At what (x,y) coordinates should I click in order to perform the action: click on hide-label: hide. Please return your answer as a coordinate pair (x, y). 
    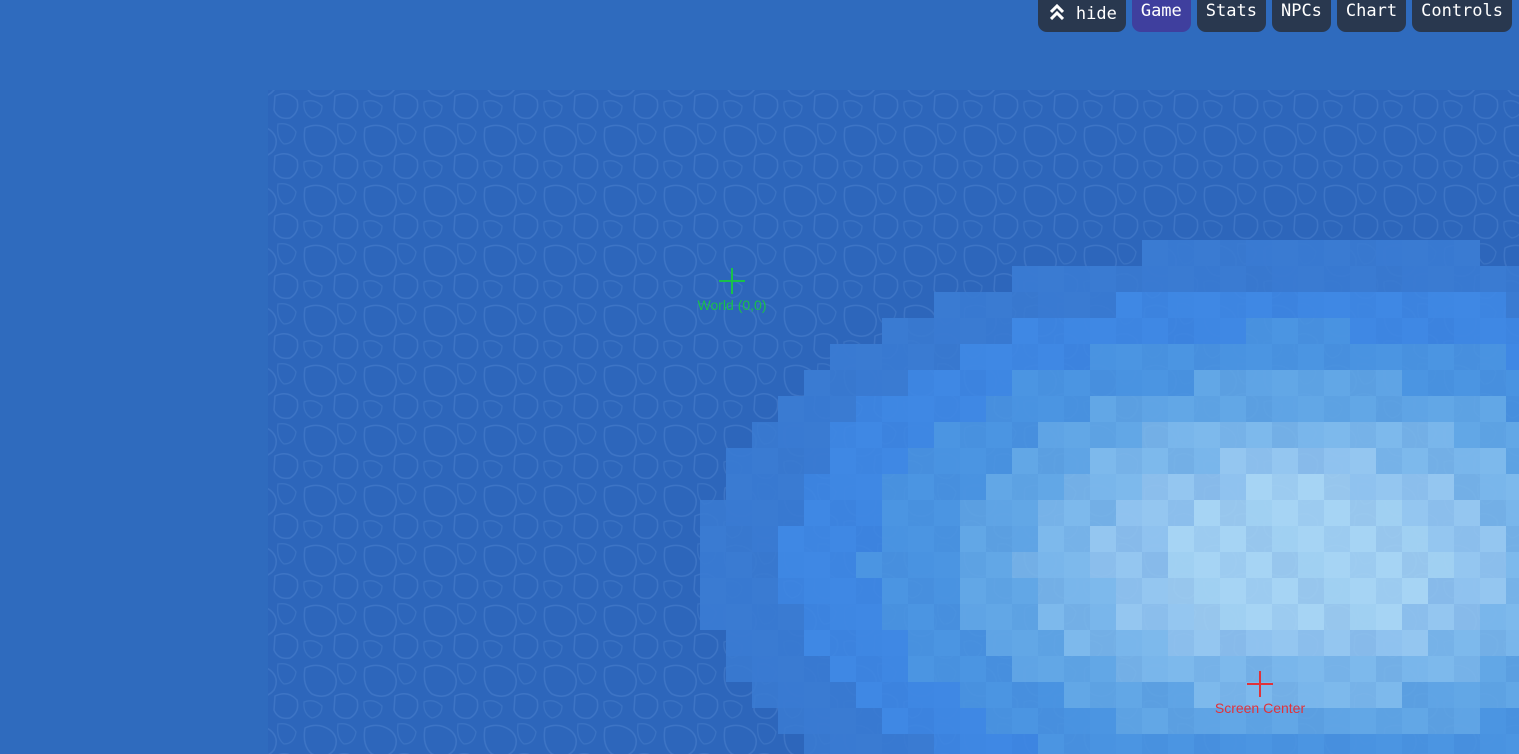
    Looking at the image, I should click on (1096, 14).